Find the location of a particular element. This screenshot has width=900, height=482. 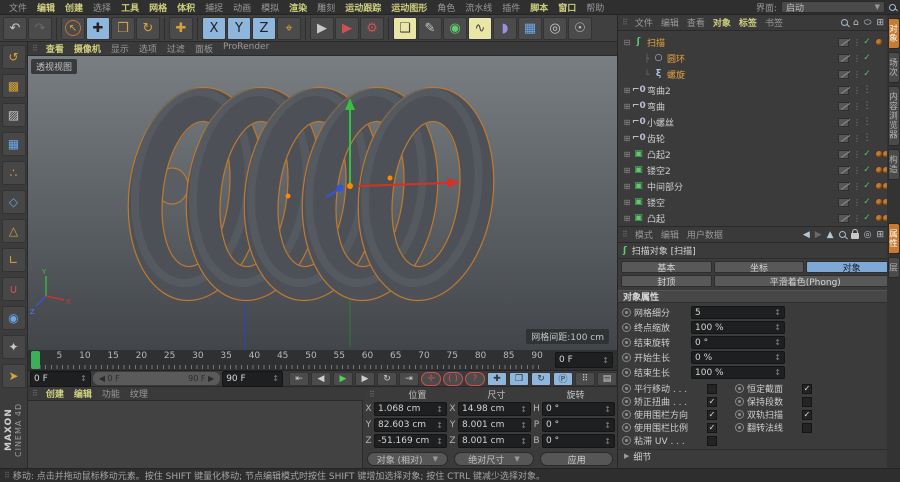

frame-range-slider: ◀ 0 F 90 F ▶ is located at coordinates (156, 378).